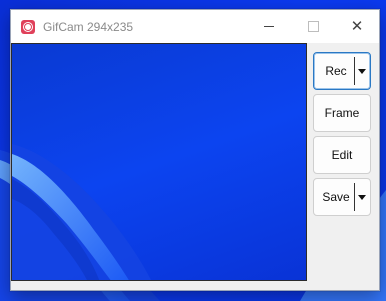 This screenshot has height=301, width=386. I want to click on side-panel: Rec Frame Edit Save, so click(344, 163).